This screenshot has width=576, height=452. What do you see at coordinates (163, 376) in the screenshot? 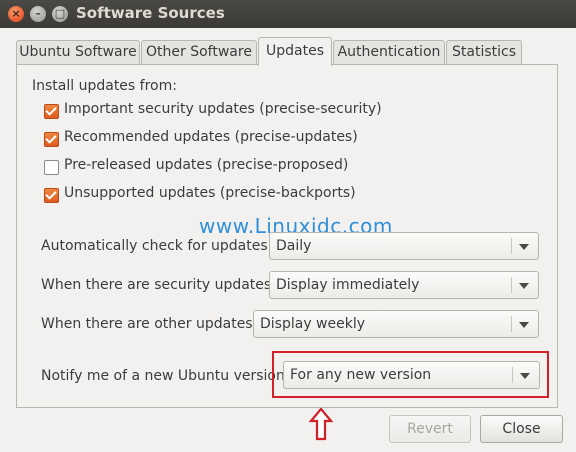
I see `notify-version-label: Notify me of a new Ubuntu version` at bounding box center [163, 376].